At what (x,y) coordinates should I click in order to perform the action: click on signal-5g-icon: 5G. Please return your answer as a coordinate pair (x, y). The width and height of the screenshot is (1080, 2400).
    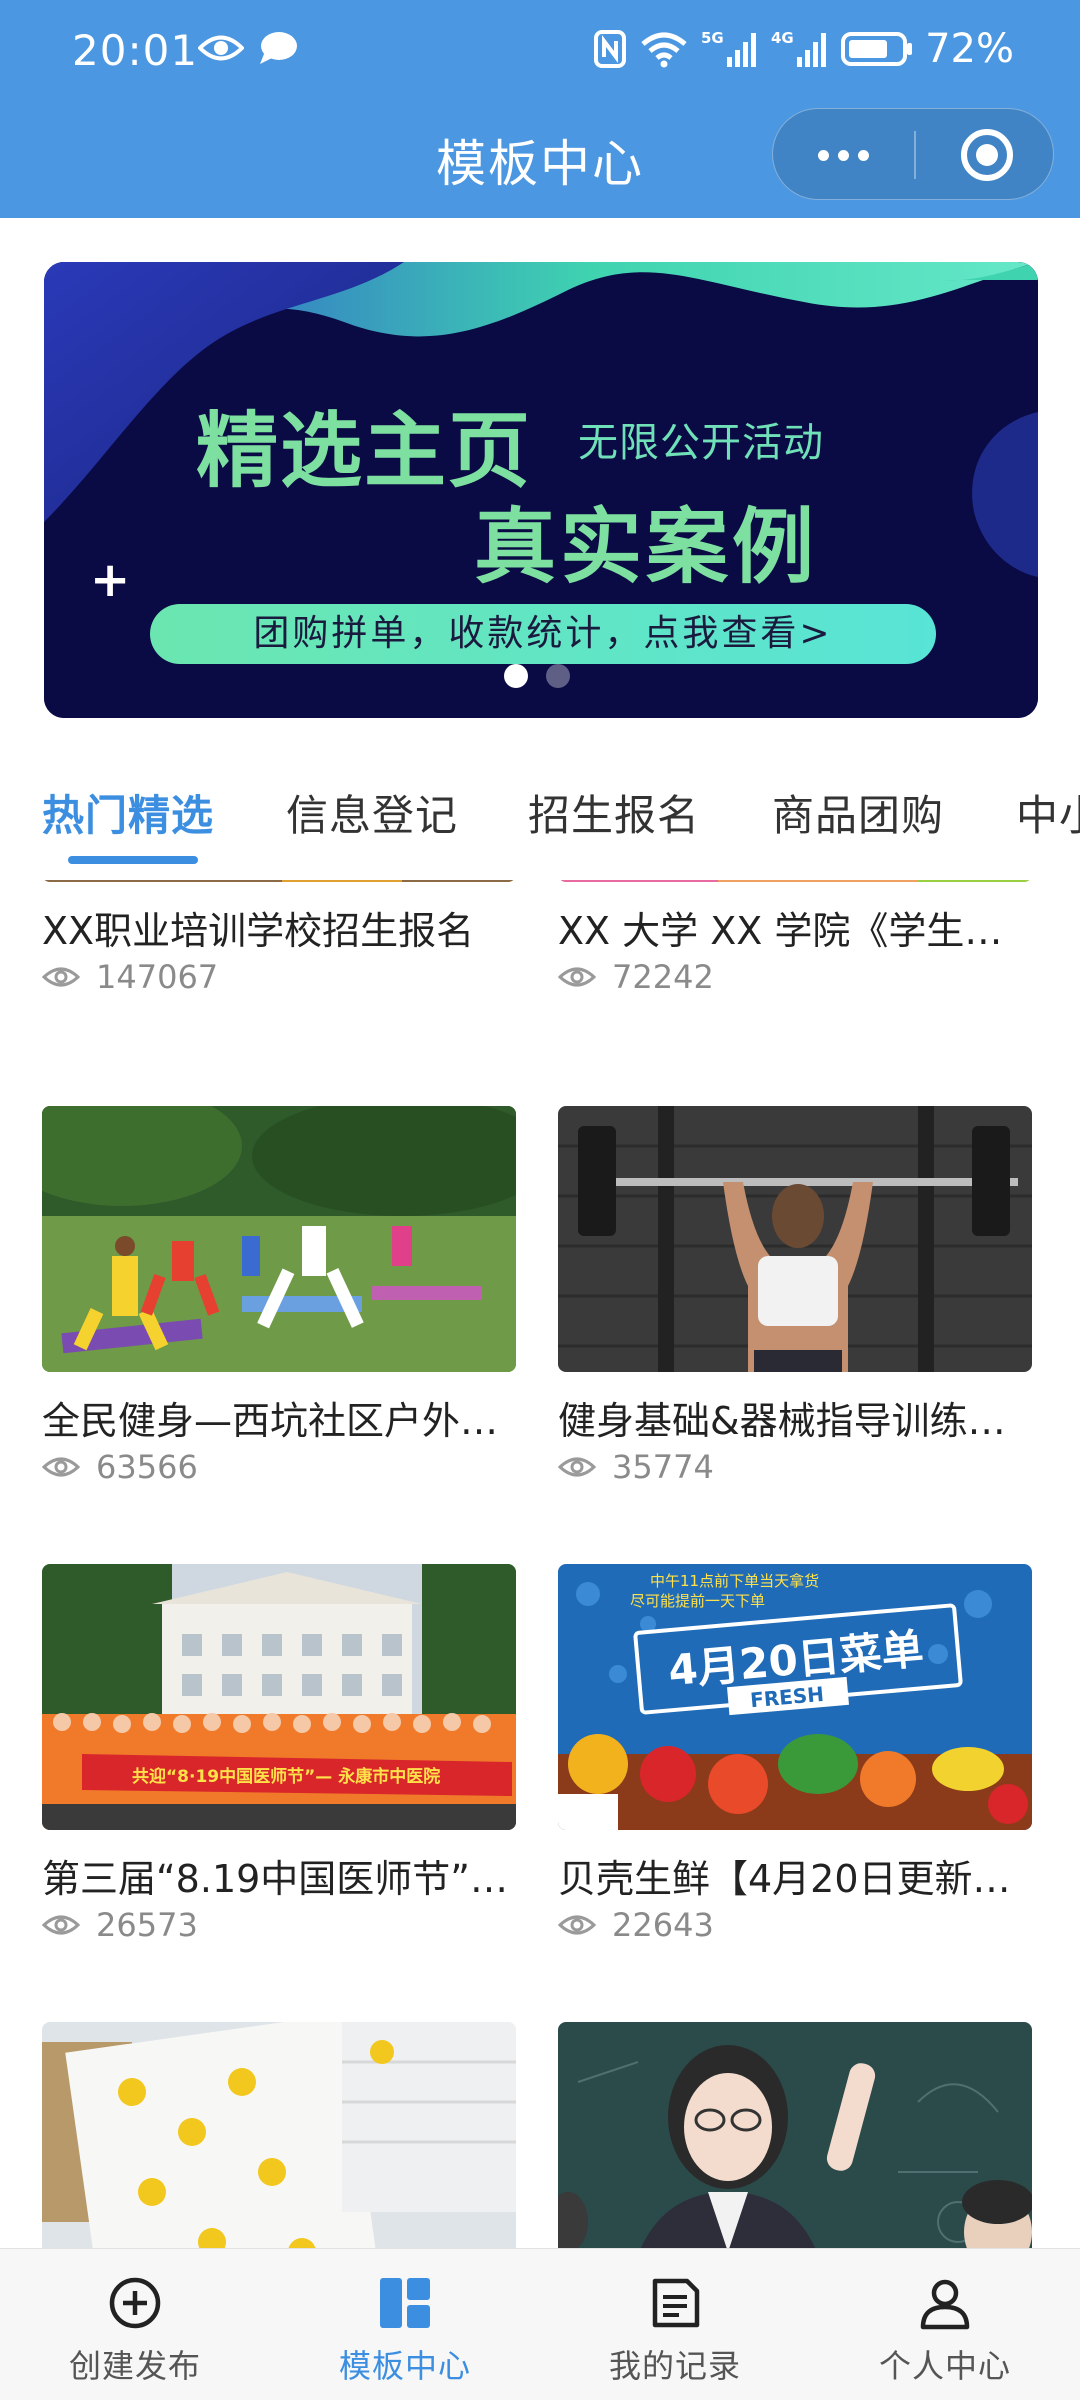
    Looking at the image, I should click on (729, 48).